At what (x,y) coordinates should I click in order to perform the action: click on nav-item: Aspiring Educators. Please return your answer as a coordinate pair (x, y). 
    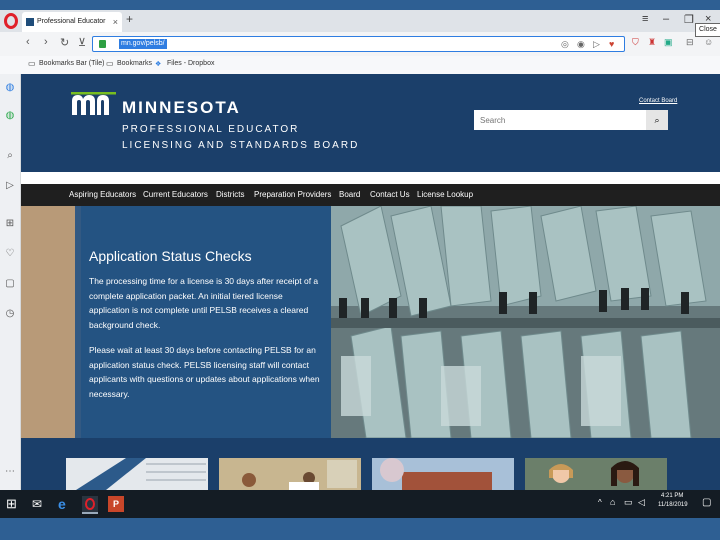
    Looking at the image, I should click on (102, 195).